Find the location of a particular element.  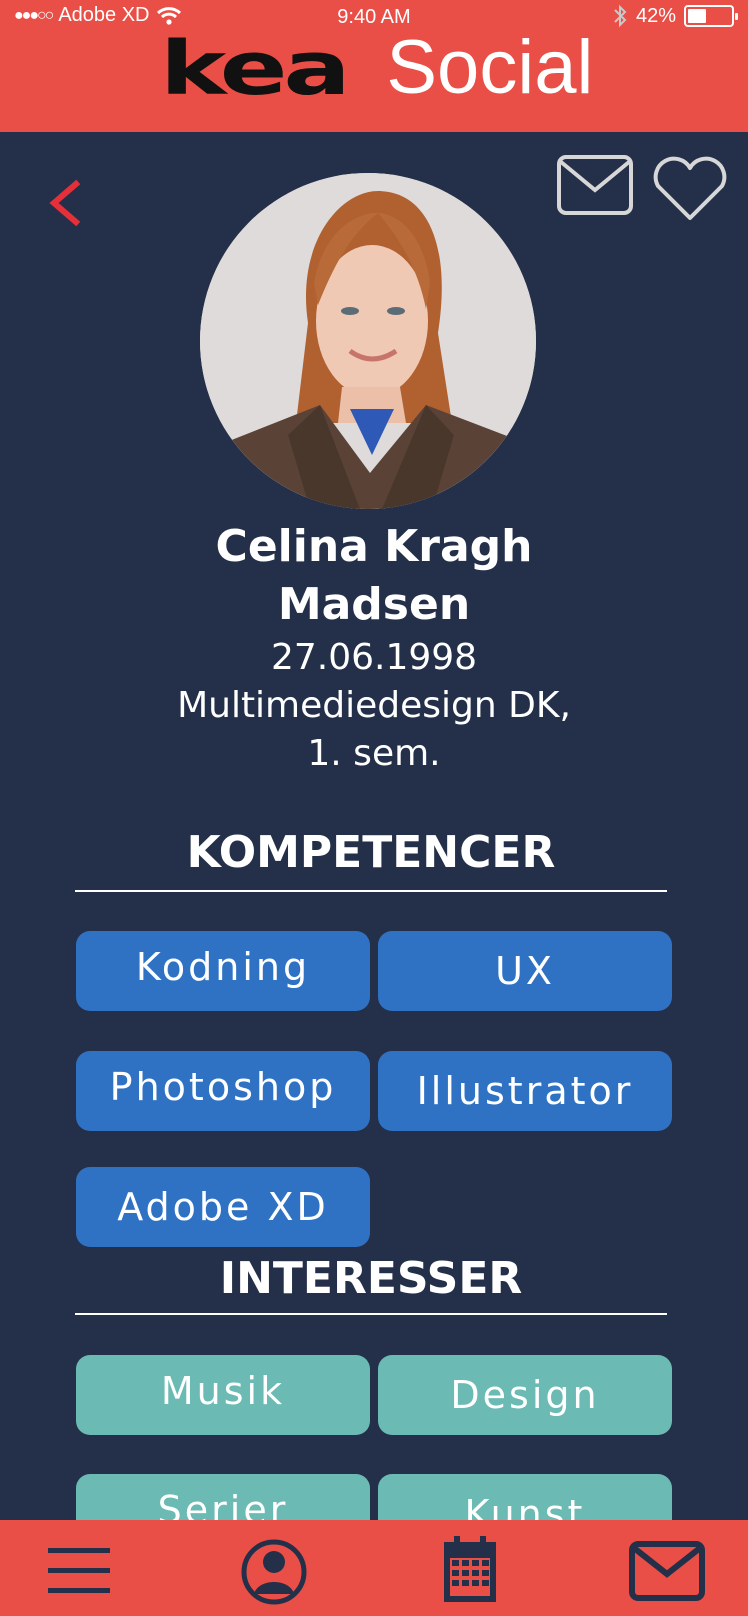

interests-title: INTERESSER is located at coordinates (371, 1278).